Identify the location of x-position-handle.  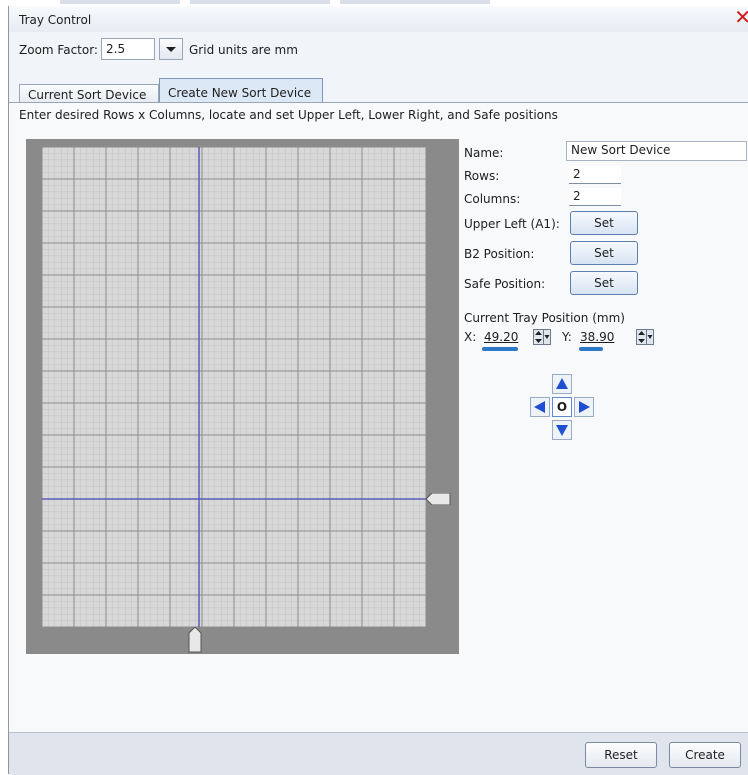
(195, 640).